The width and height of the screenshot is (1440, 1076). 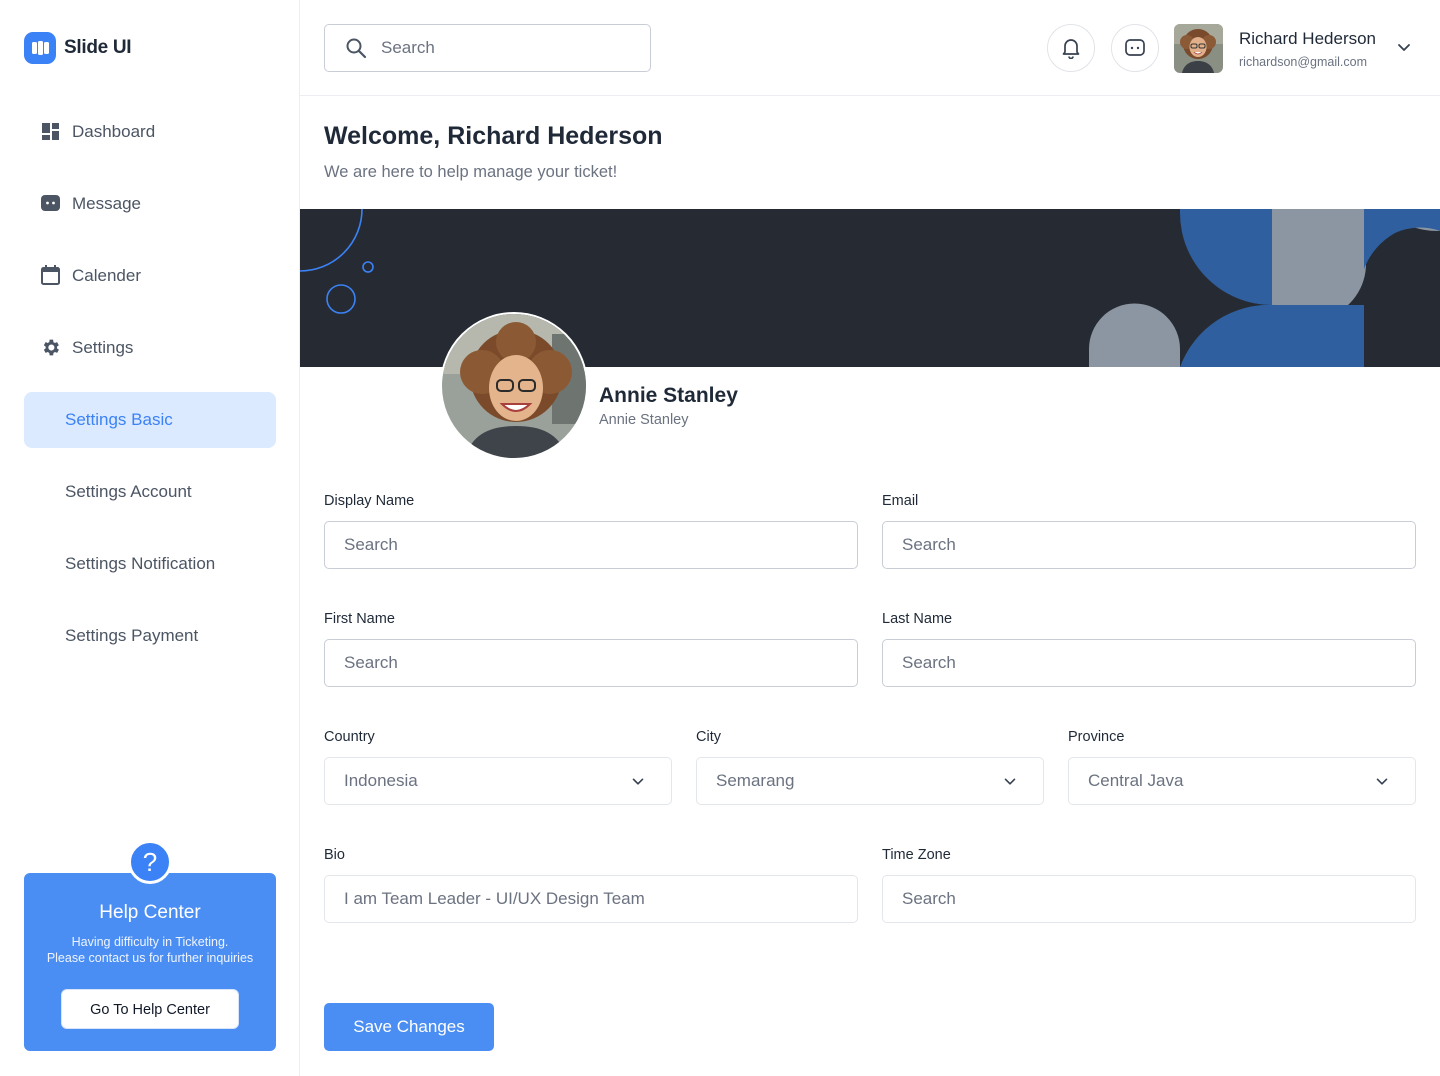 I want to click on logo-icon, so click(x=40, y=48).